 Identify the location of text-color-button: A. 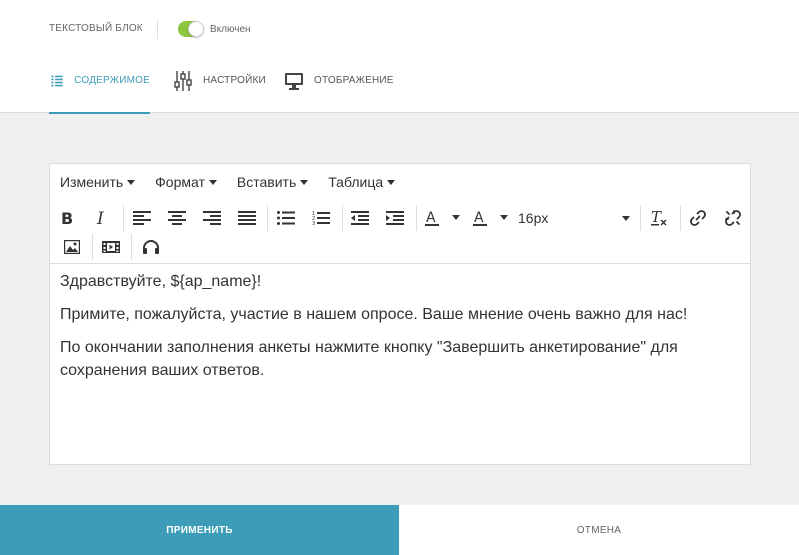
(432, 218).